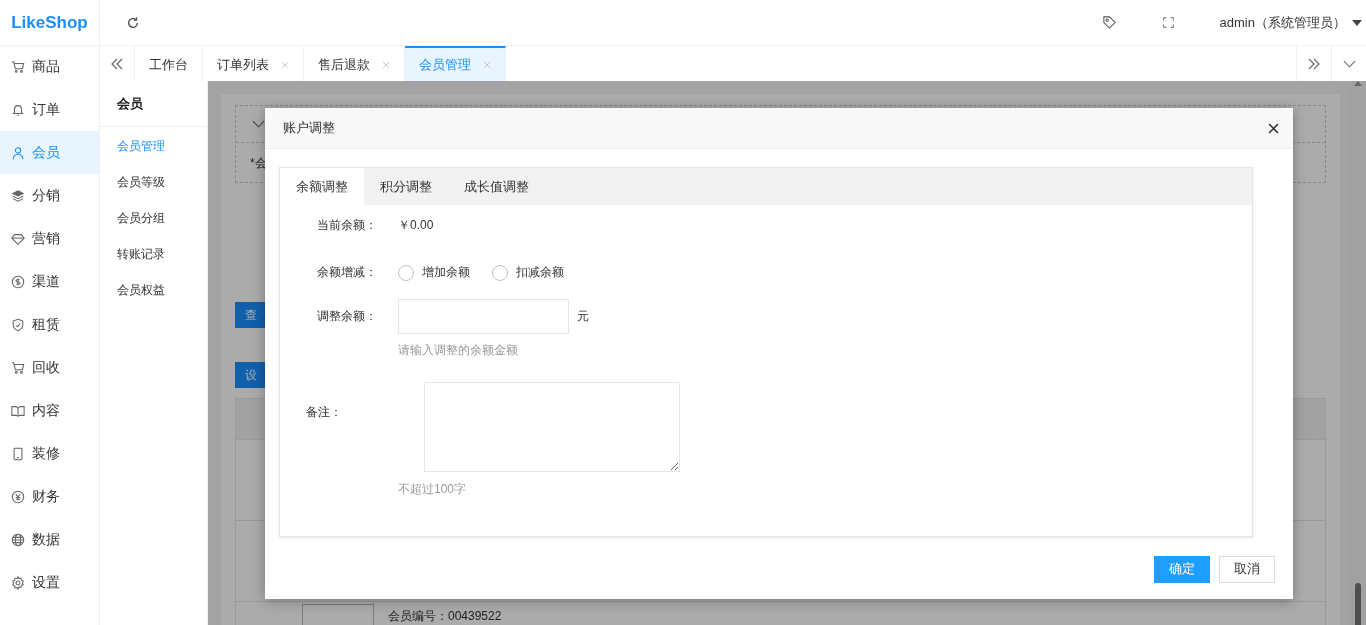 Image resolution: width=1366 pixels, height=625 pixels. Describe the element at coordinates (458, 350) in the screenshot. I see `field-hint: 请输入调整的余额金额` at that location.